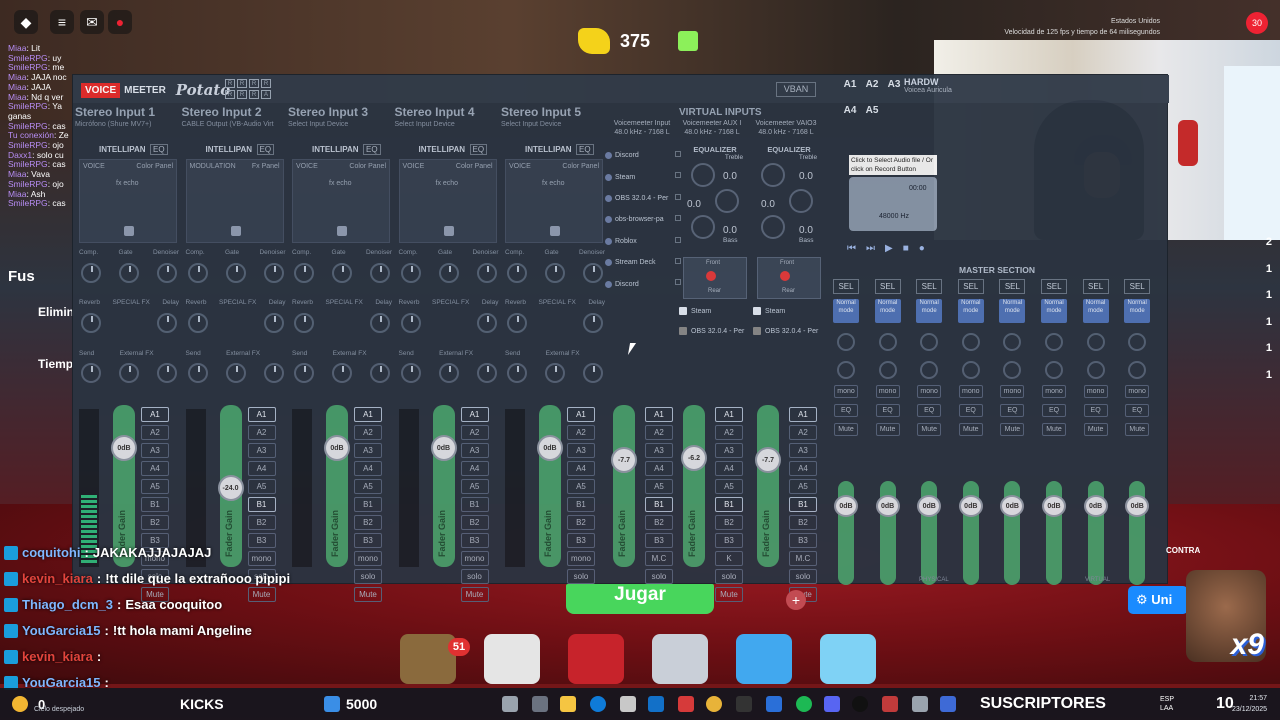 The image size is (1280, 720). What do you see at coordinates (447, 201) in the screenshot?
I see `intellipan-panel: VOICE Color Panel fx echo` at bounding box center [447, 201].